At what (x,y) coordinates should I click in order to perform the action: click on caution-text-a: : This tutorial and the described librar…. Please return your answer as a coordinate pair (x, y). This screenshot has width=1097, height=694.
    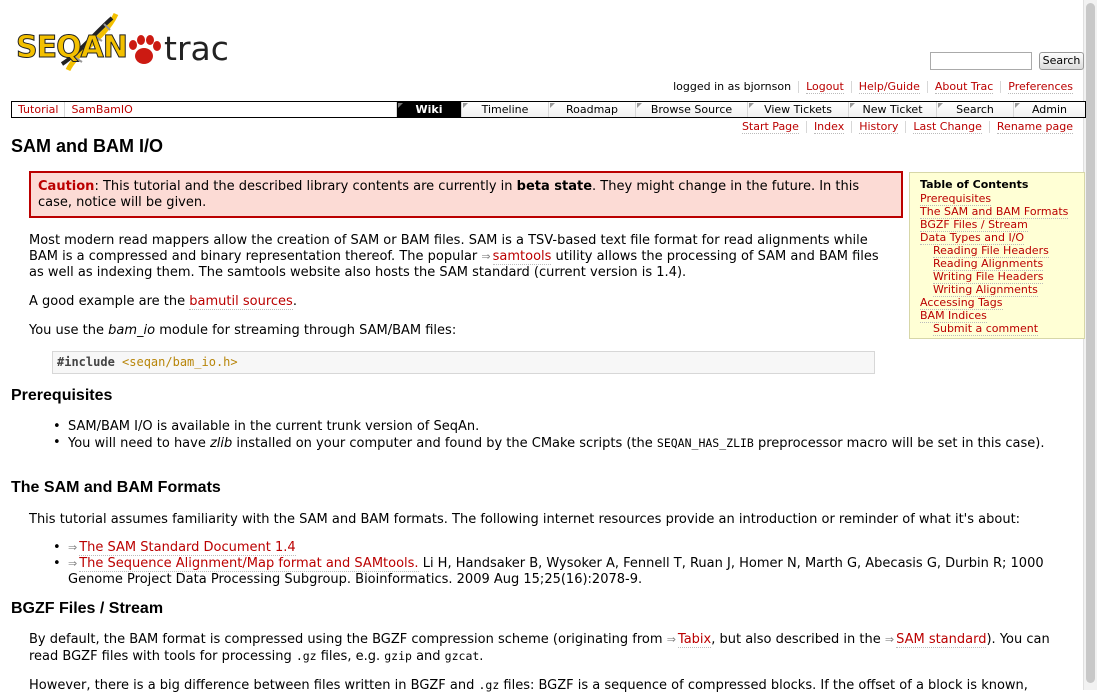
    Looking at the image, I should click on (305, 186).